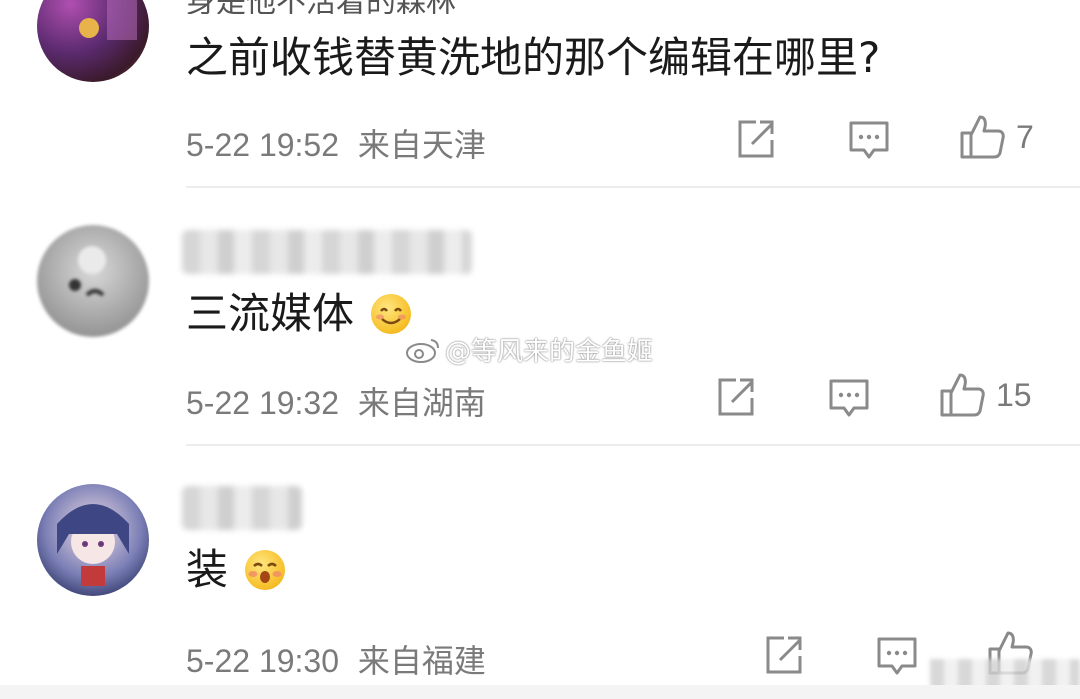 The height and width of the screenshot is (699, 1080). What do you see at coordinates (421, 661) in the screenshot?
I see `comment-location: 来自福建` at bounding box center [421, 661].